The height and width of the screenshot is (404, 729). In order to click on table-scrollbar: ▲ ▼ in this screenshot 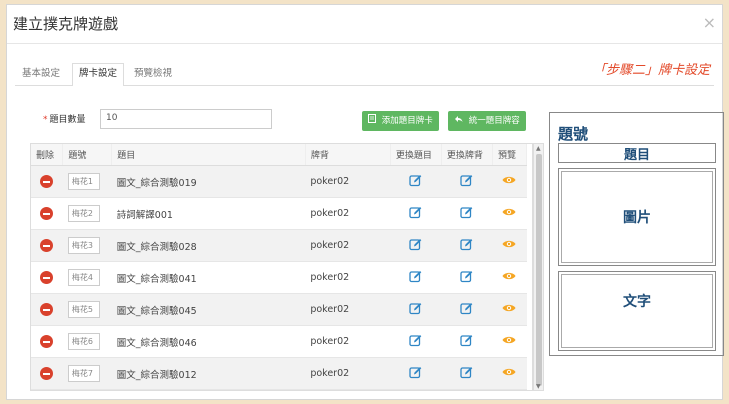, I will do `click(538, 267)`.